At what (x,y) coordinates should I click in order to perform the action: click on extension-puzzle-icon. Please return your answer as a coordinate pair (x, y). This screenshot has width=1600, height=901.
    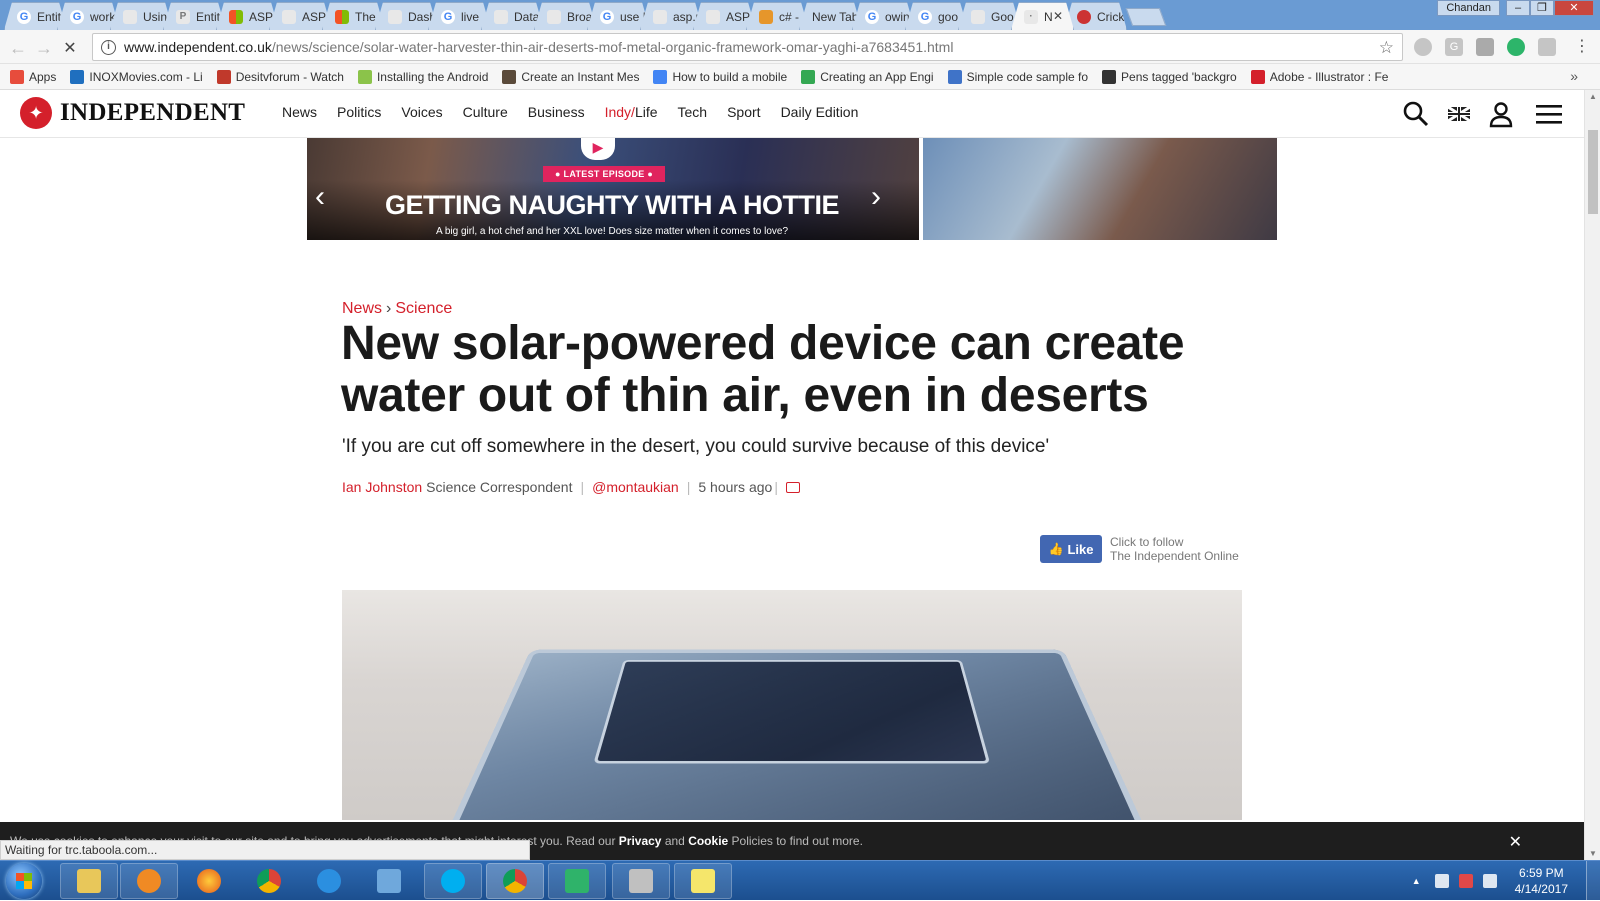
    Looking at the image, I should click on (1547, 47).